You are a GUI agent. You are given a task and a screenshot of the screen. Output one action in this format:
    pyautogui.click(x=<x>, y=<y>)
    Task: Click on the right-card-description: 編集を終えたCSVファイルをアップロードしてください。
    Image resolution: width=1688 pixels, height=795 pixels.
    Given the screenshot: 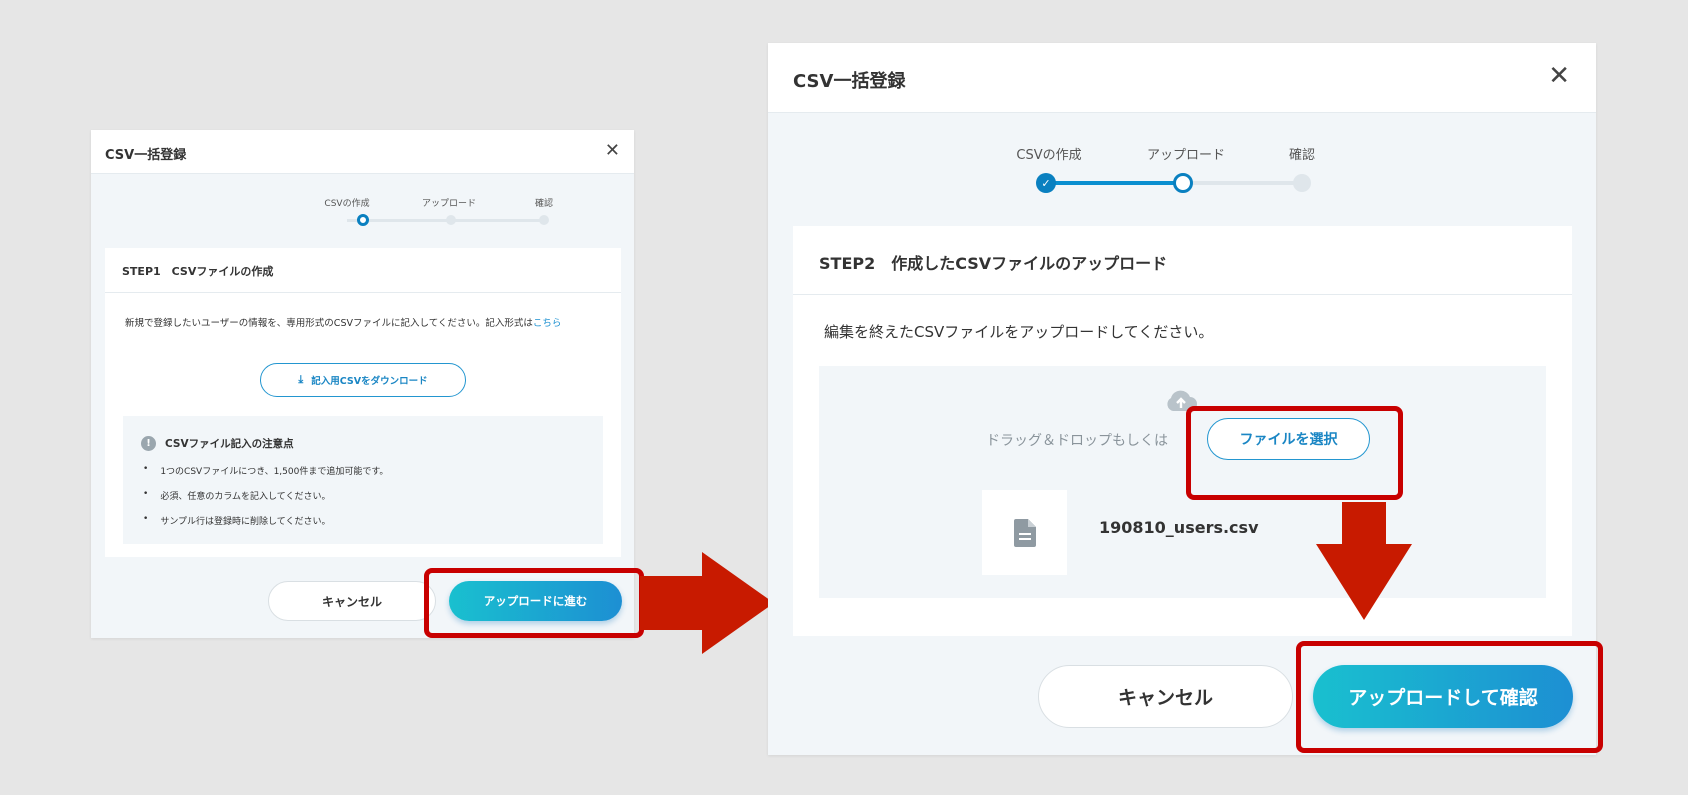 What is the action you would take?
    pyautogui.click(x=1019, y=332)
    